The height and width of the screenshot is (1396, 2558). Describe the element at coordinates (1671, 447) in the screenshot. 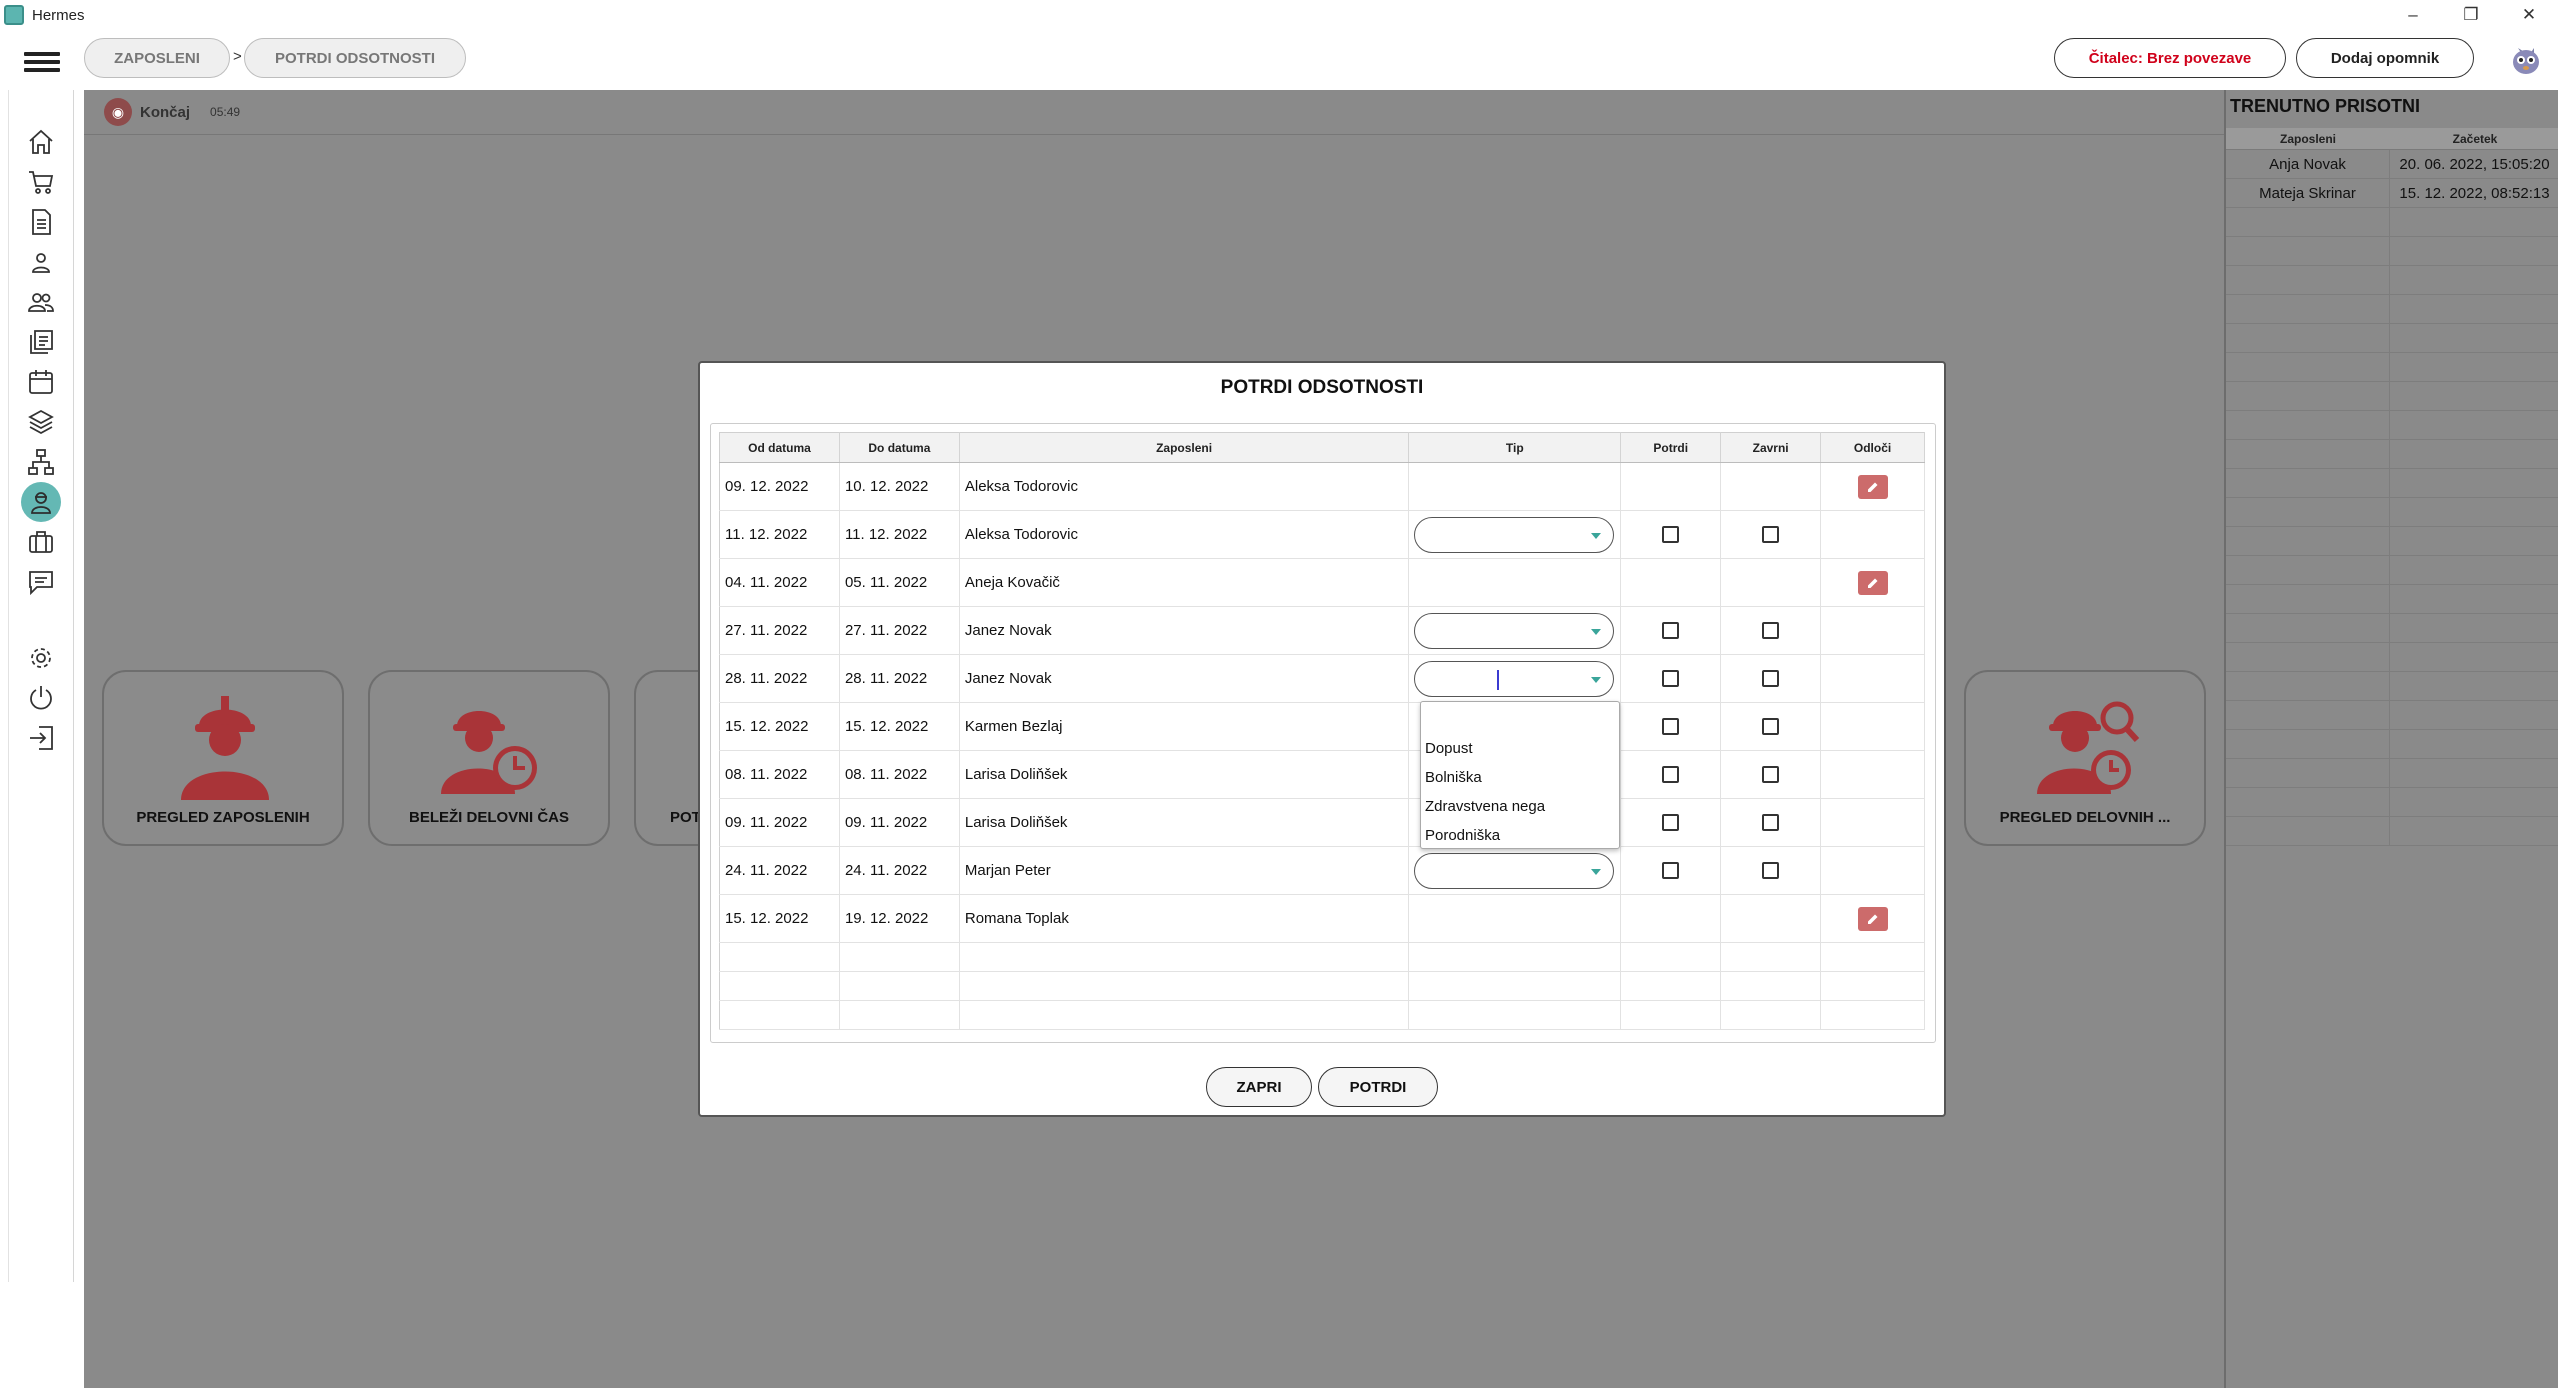

I see `column-header-potrdi: Potrdi` at that location.